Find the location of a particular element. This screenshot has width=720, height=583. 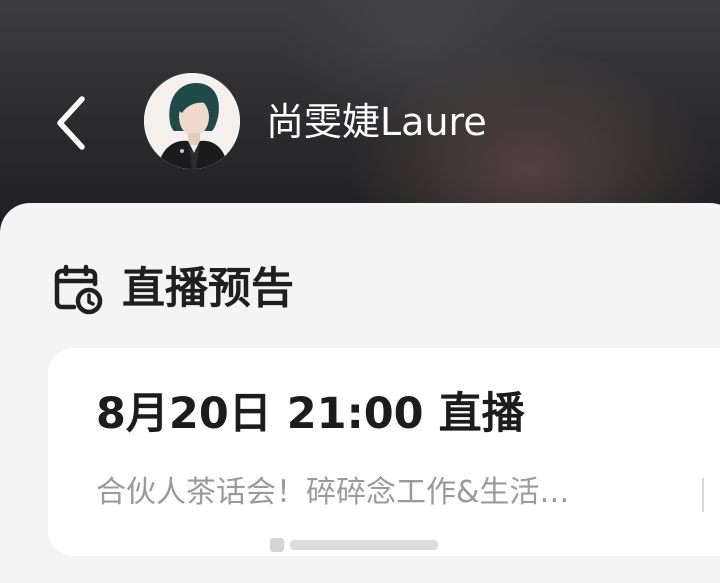

avatar-photo is located at coordinates (192, 121).